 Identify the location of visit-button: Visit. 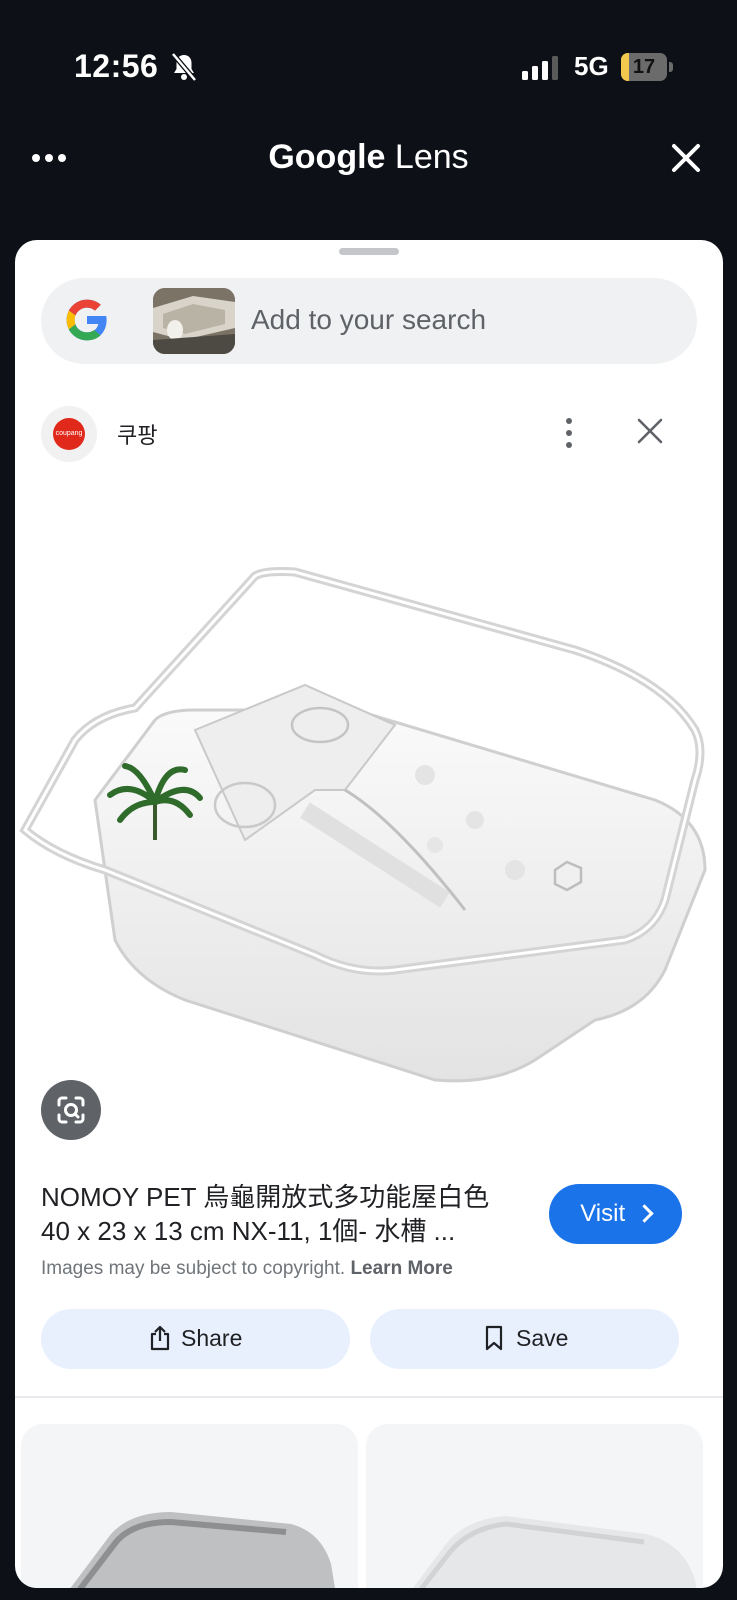
(615, 1214).